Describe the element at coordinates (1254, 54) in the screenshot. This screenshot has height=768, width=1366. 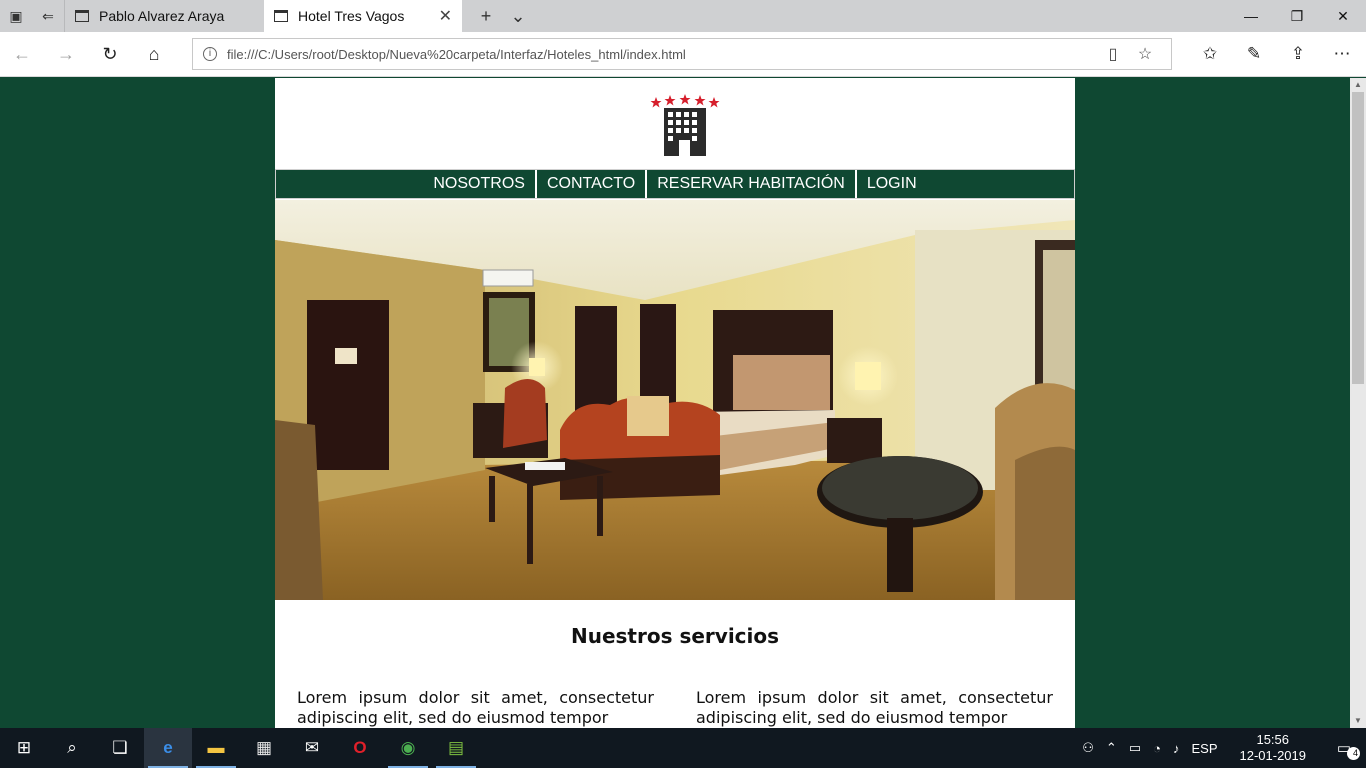
I see `web-notes-icon: ✎` at that location.